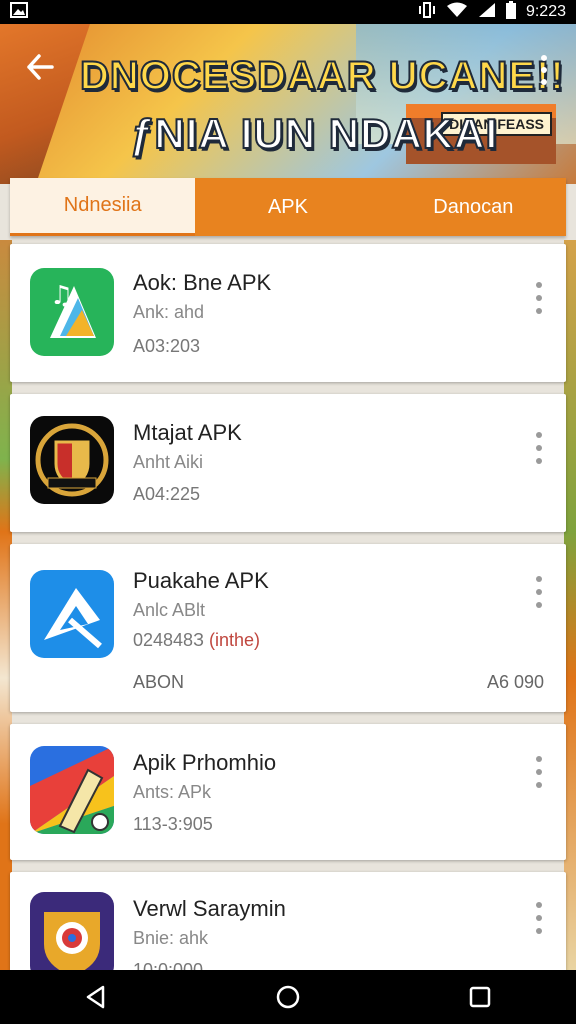  Describe the element at coordinates (314, 133) in the screenshot. I see `banner-title-line2: ƒNIA IUN NDAKAI` at that location.